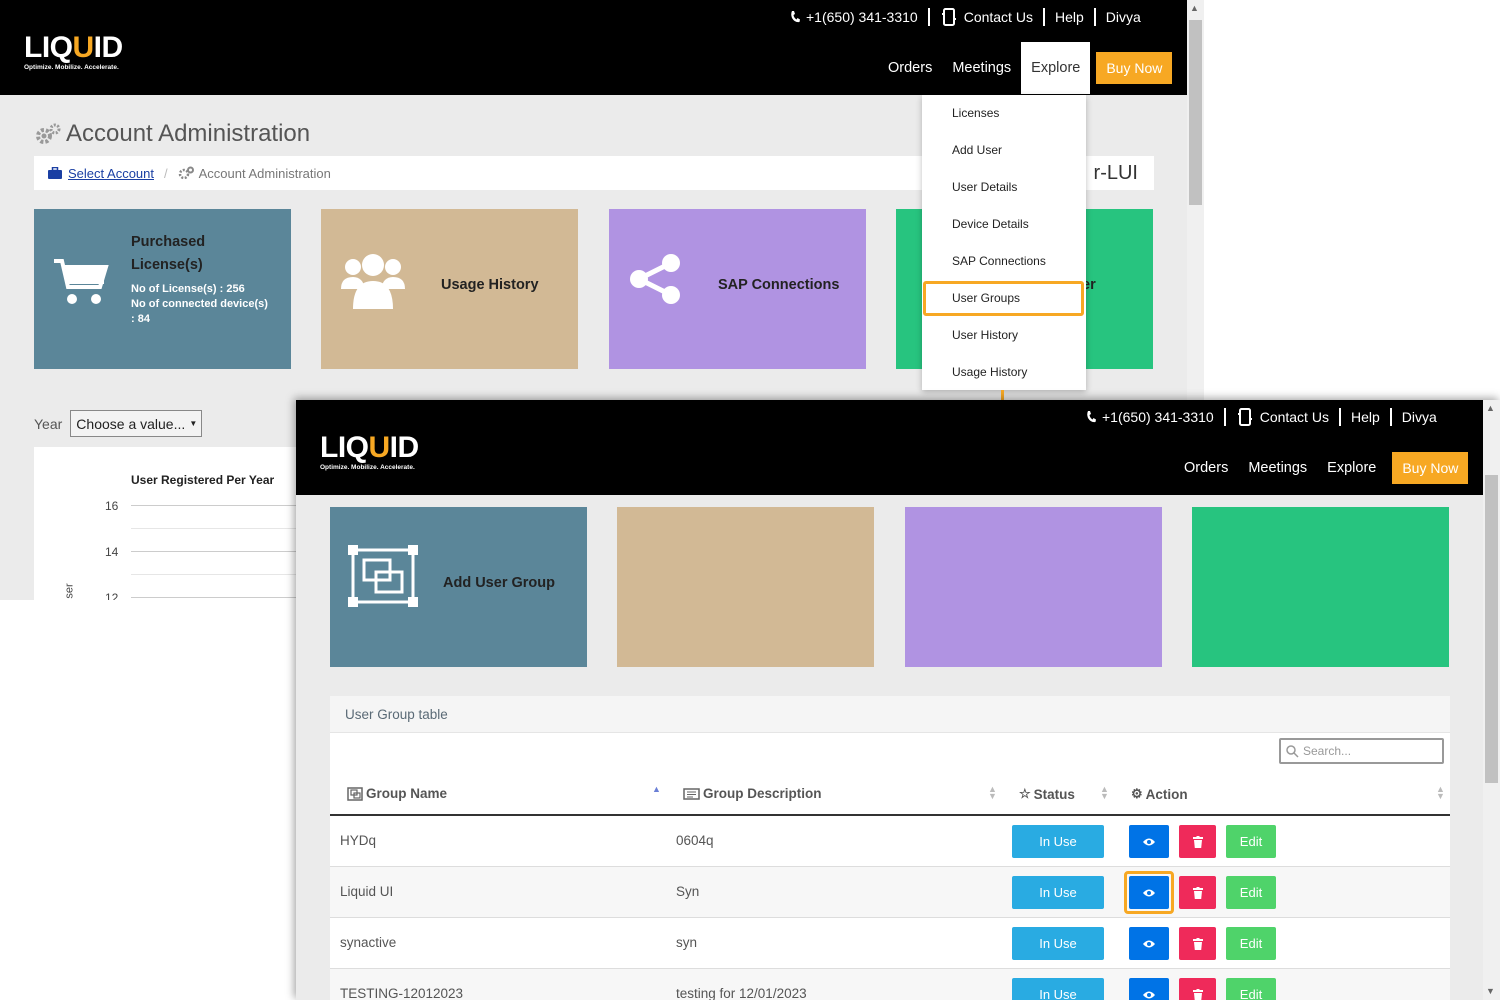 Image resolution: width=1500 pixels, height=1000 pixels. I want to click on tile-add-user-group: Add User Group, so click(458, 587).